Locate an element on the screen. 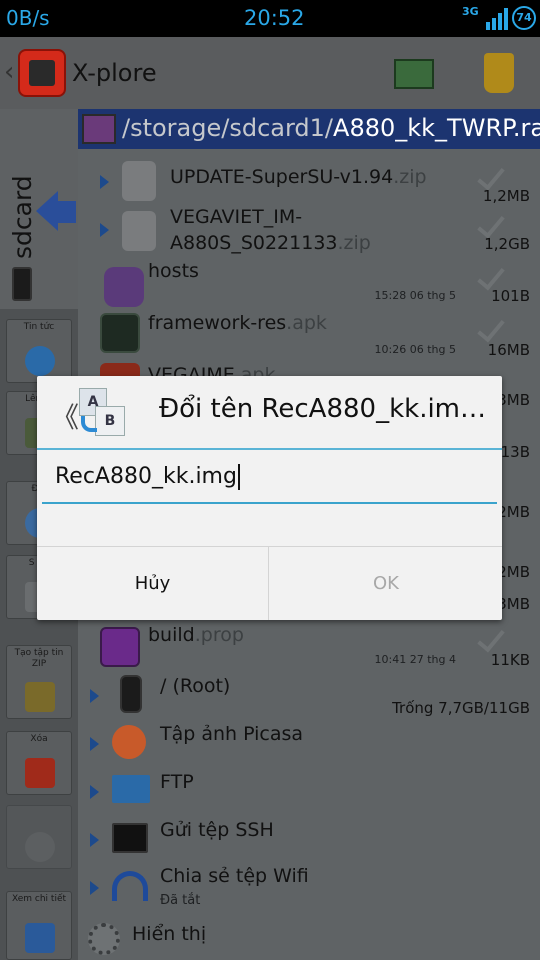 The height and width of the screenshot is (960, 540). question-icon is located at coordinates (40, 938).